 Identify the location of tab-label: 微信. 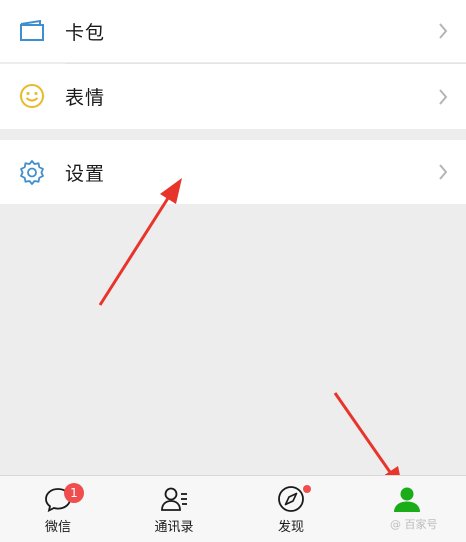
(57, 527).